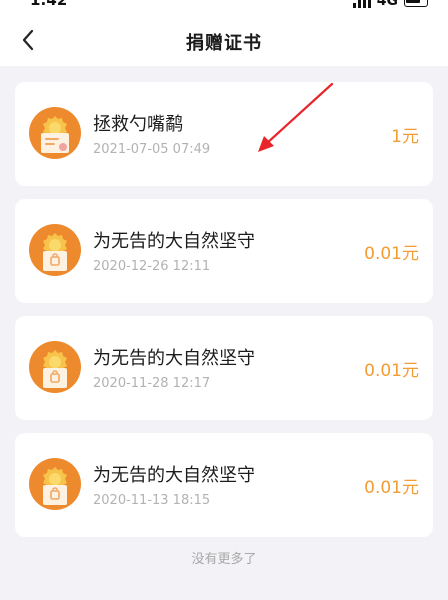  What do you see at coordinates (152, 149) in the screenshot?
I see `certificate-date: 2021-07-05 07:49` at bounding box center [152, 149].